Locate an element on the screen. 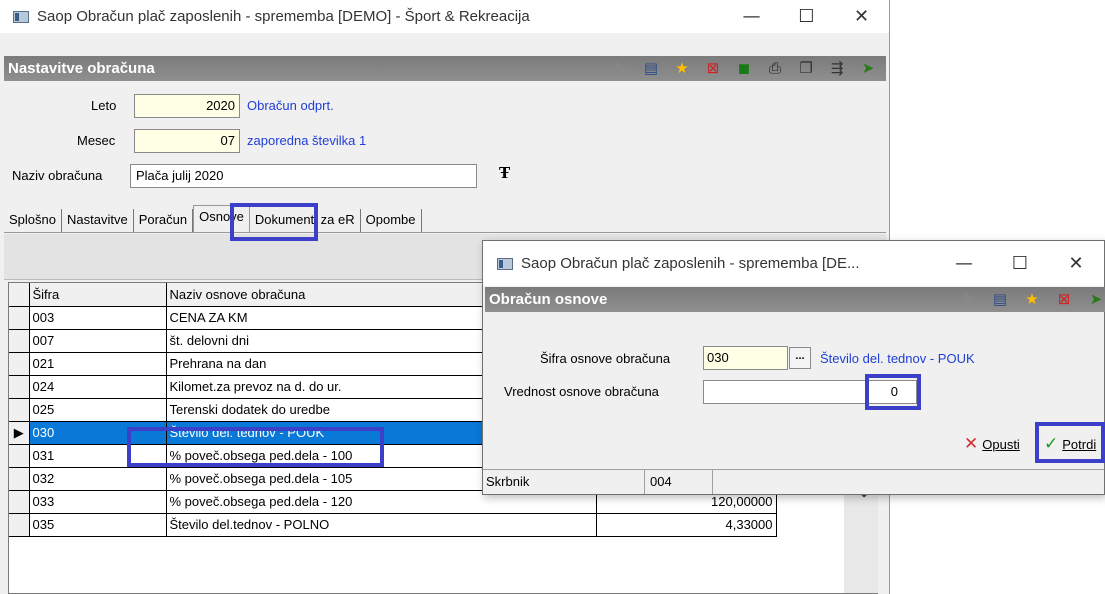 The width and height of the screenshot is (1105, 594). cancel-button: ✕ Opusti is located at coordinates (992, 444).